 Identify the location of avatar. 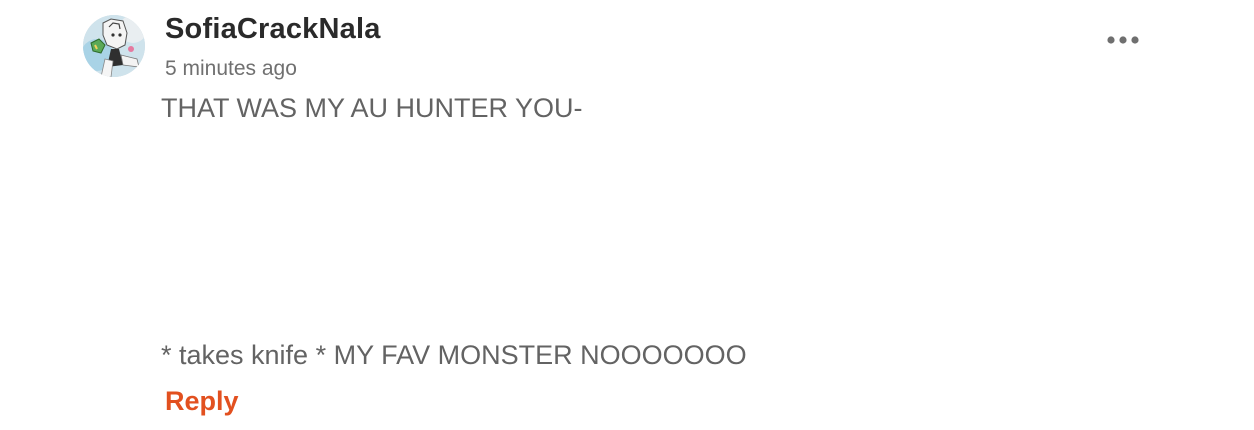
(114, 46).